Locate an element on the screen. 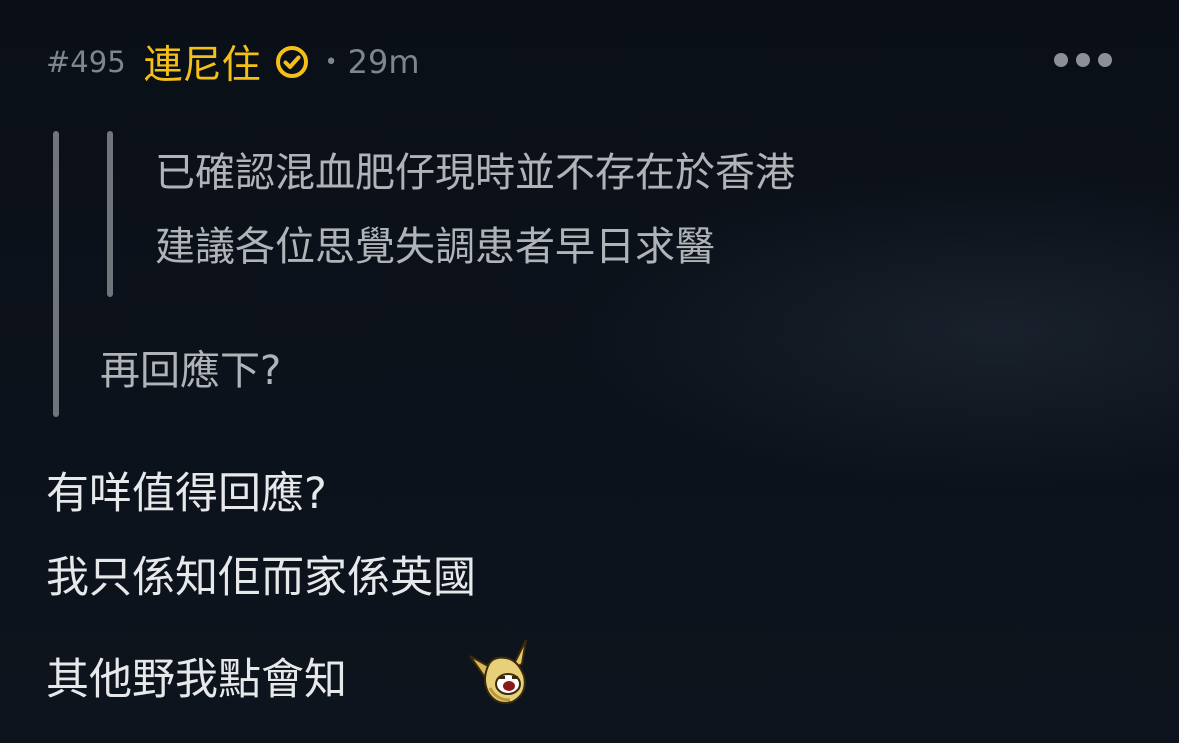 The image size is (1179, 743). reply-line: 我只係知佢而家係英國 is located at coordinates (261, 578).